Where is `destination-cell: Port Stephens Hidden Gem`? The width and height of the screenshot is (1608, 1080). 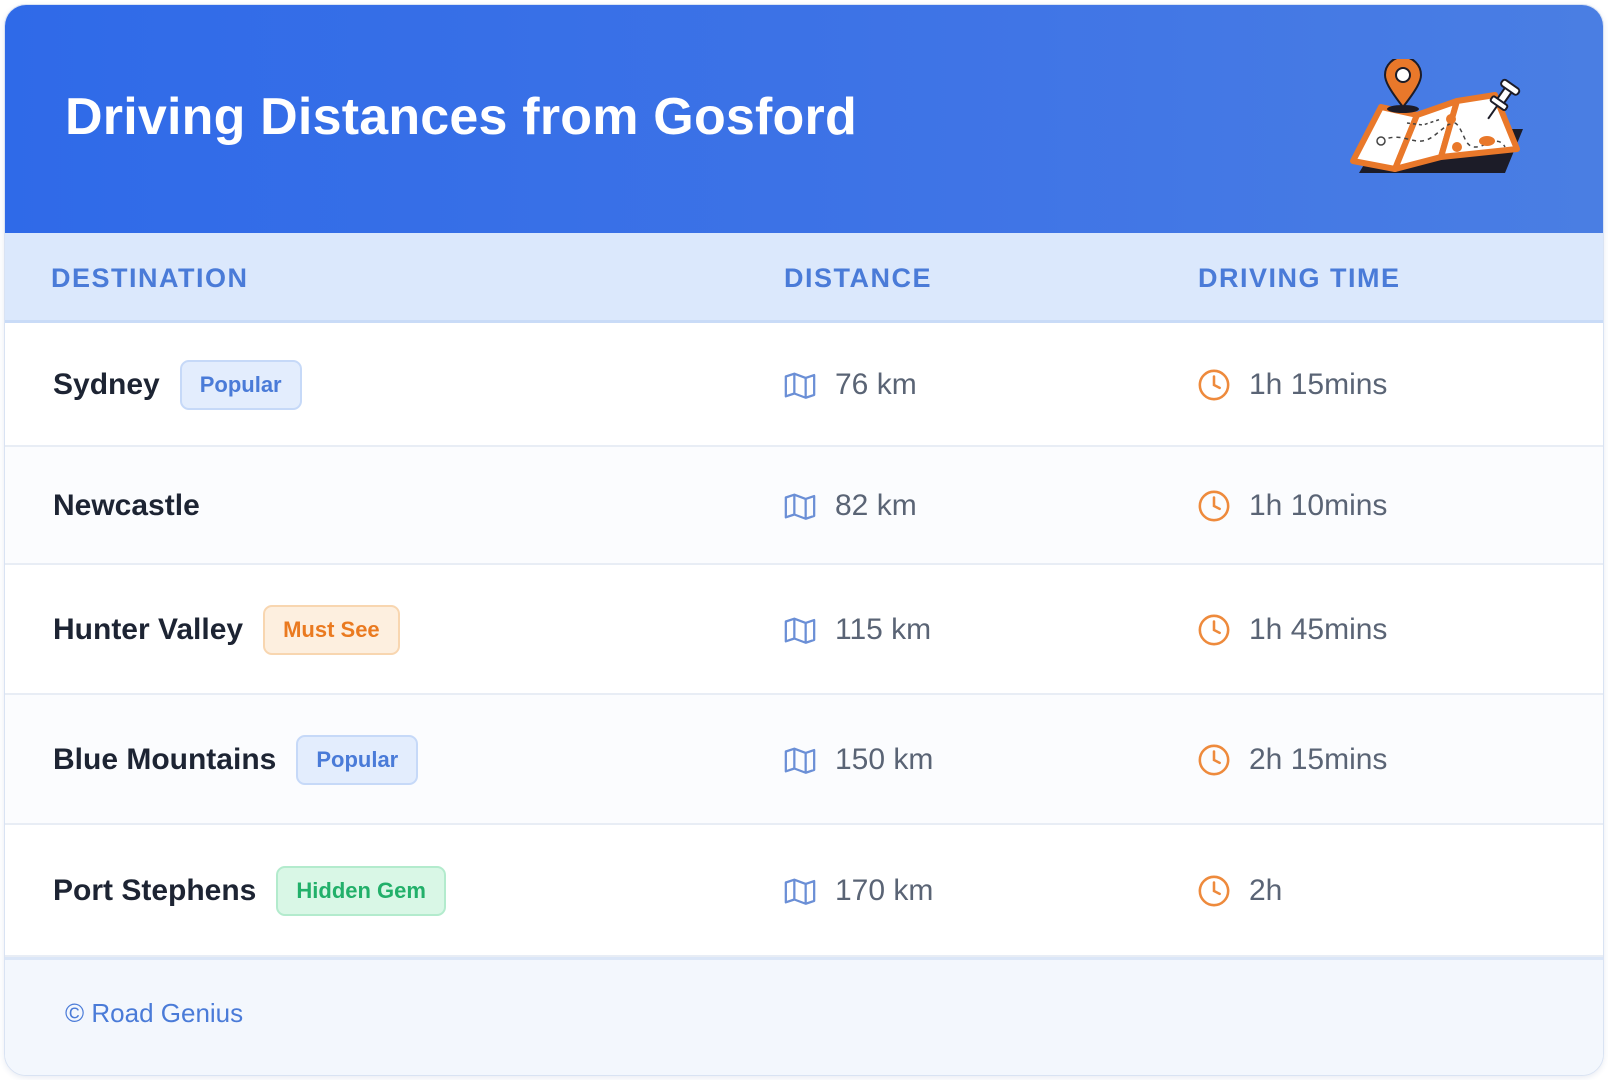 destination-cell: Port Stephens Hidden Gem is located at coordinates (249, 891).